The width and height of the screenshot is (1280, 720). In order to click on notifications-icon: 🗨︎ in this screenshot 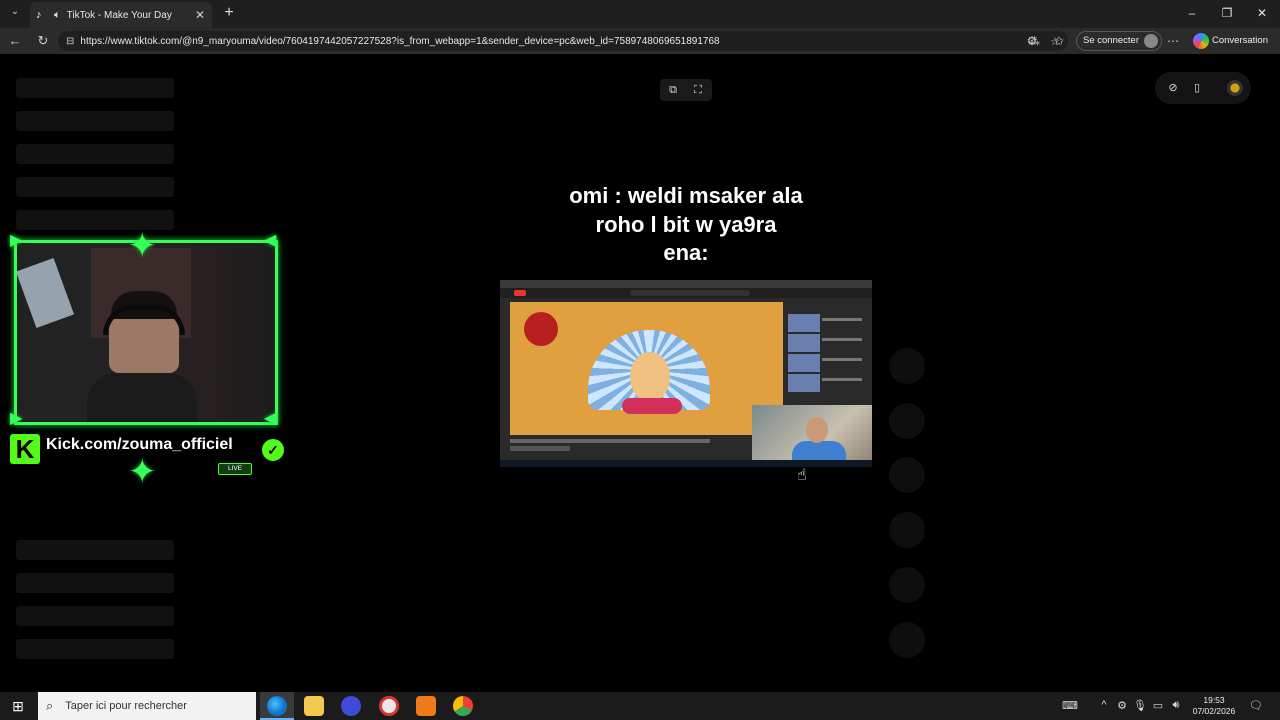, I will do `click(1256, 705)`.